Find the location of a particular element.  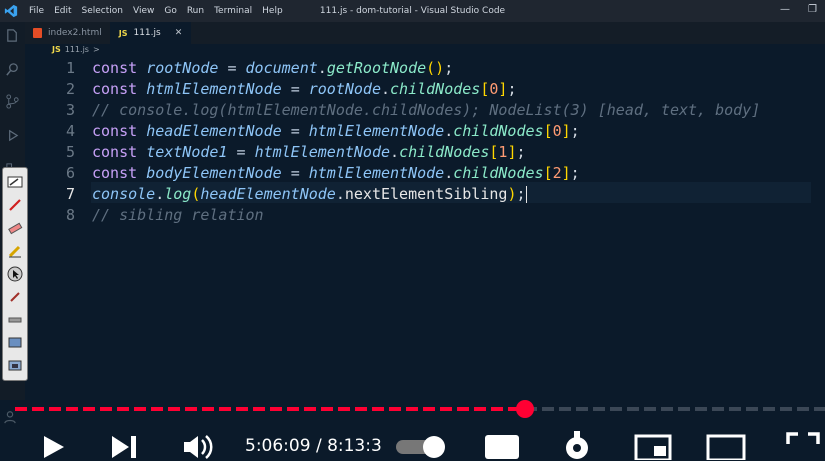

next-icon is located at coordinates (124, 447).